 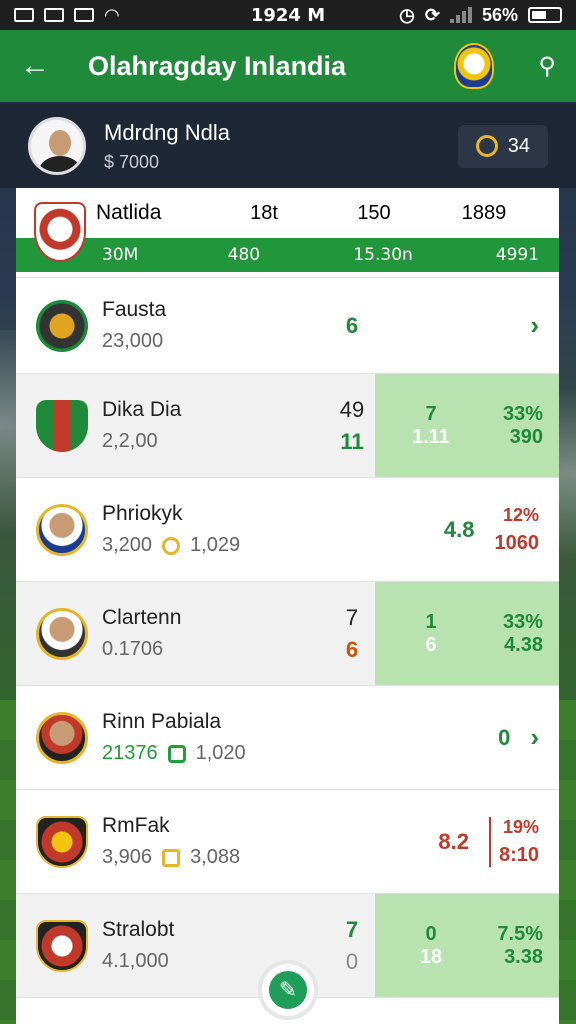 I want to click on header-name: Natlida, so click(x=129, y=212).